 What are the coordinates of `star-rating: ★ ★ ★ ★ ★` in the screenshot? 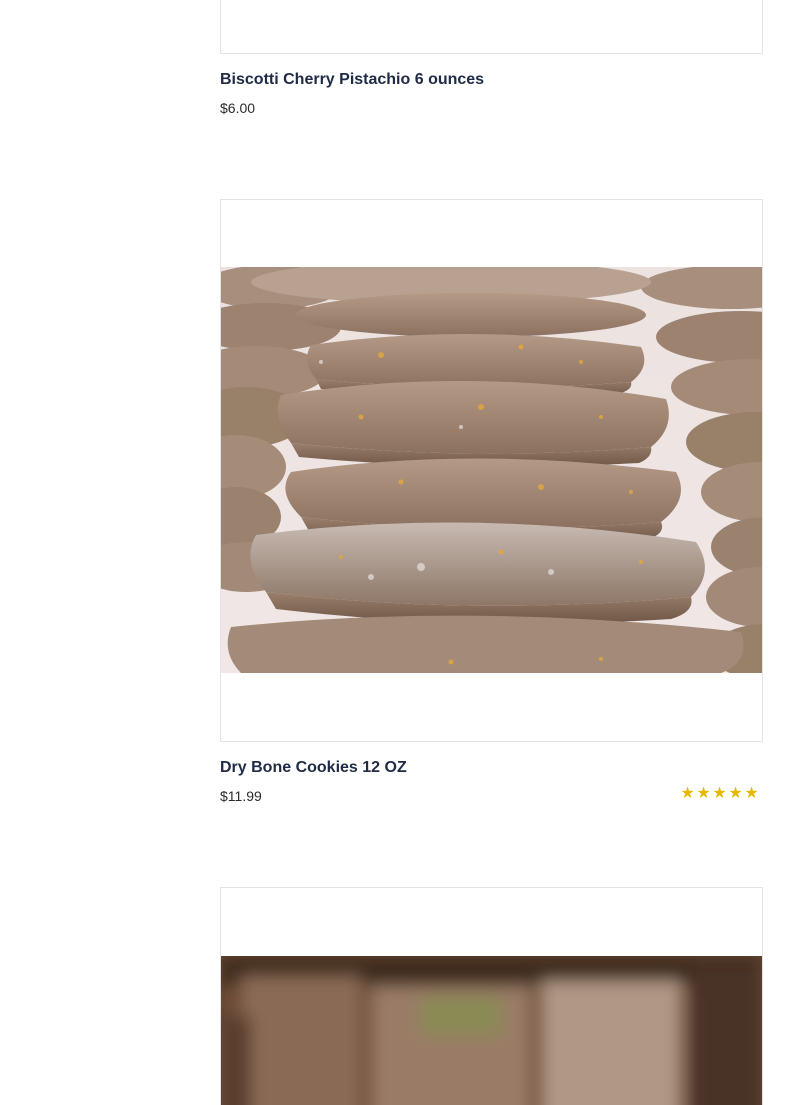 It's located at (719, 794).